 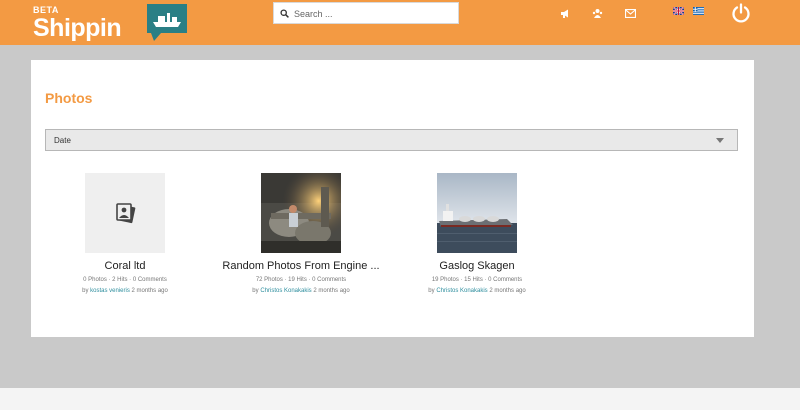 I want to click on envelope-icon, so click(x=630, y=13).